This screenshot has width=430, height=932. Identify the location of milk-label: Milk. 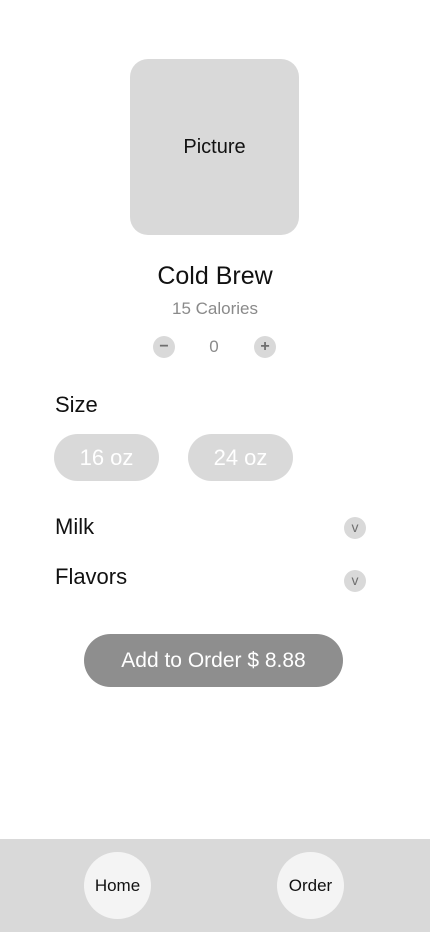
(75, 526).